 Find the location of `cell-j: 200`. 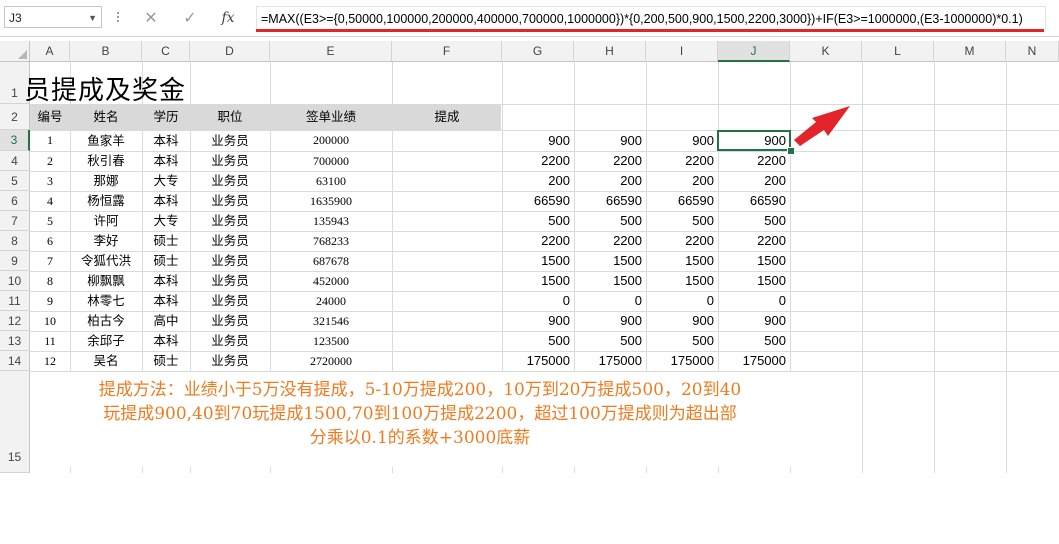

cell-j: 200 is located at coordinates (775, 180).